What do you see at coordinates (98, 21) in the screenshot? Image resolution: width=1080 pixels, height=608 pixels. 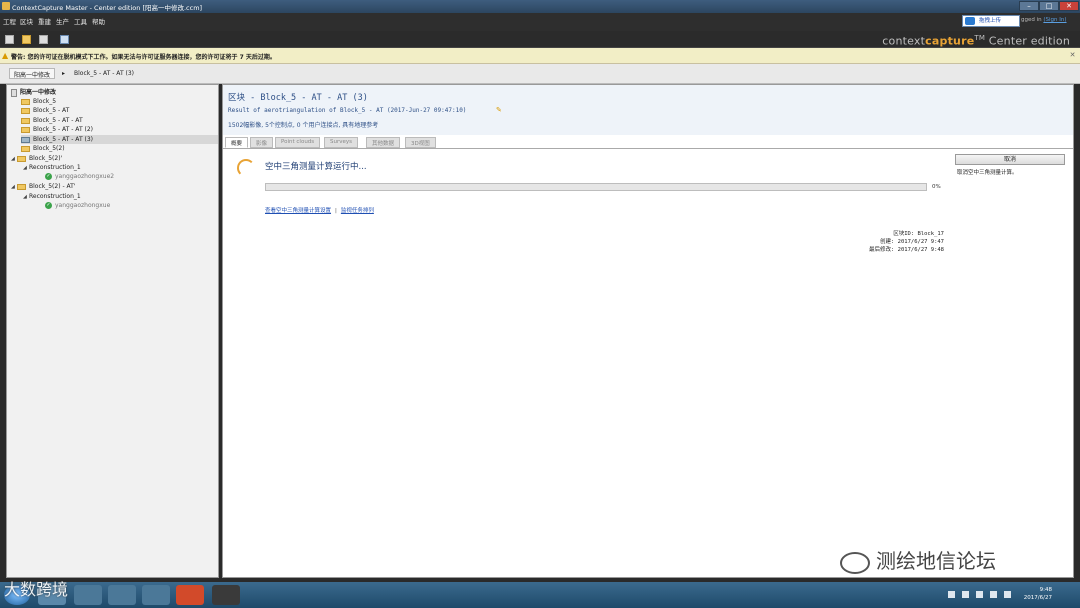 I see `menu-help: 帮助` at bounding box center [98, 21].